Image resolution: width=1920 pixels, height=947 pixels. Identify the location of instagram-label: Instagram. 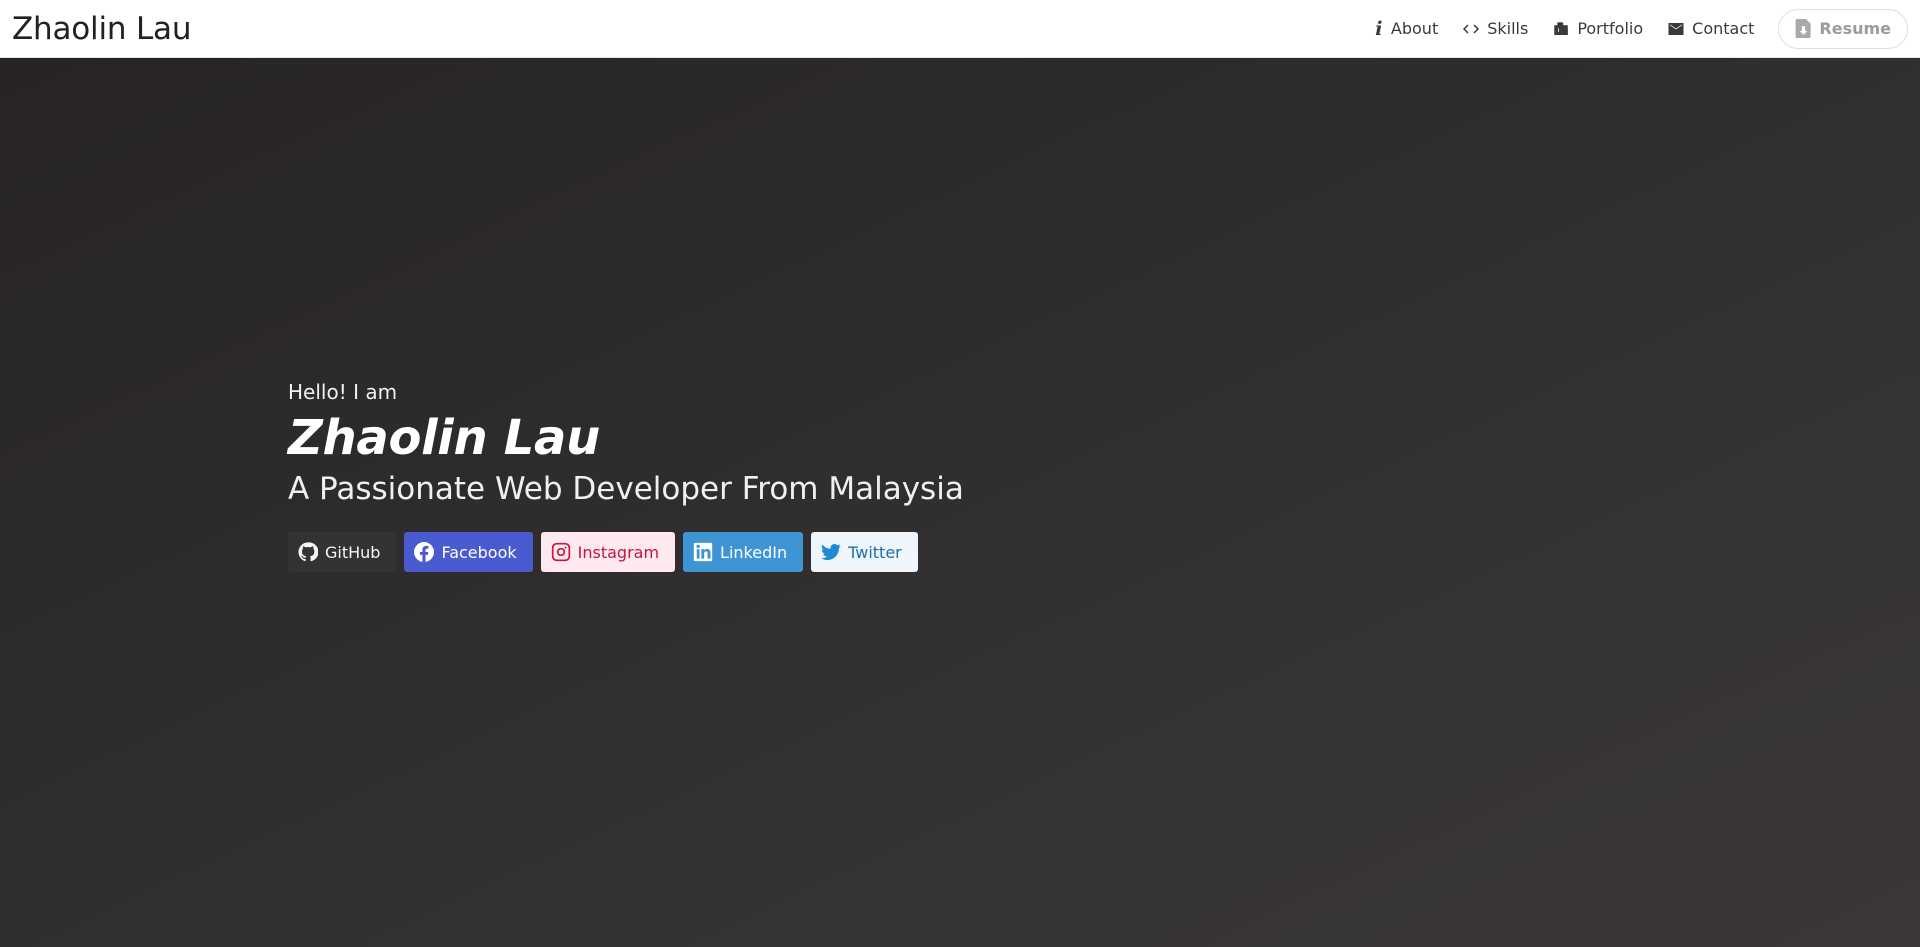
(618, 552).